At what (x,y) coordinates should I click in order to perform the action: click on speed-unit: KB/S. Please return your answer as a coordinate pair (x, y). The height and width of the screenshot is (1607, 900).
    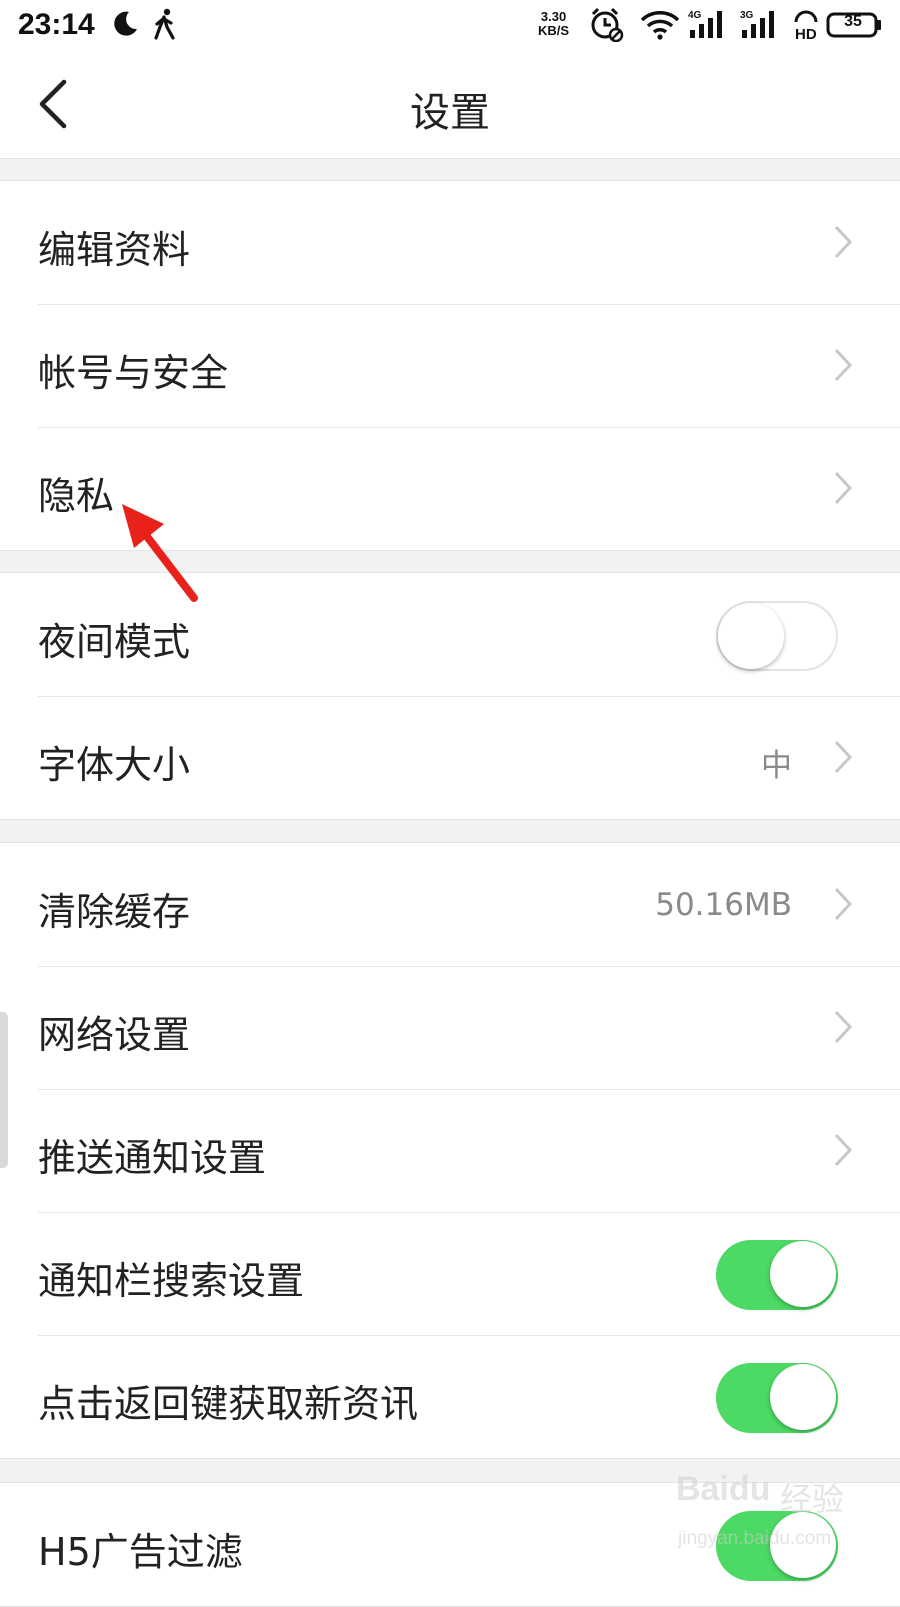
    Looking at the image, I should click on (554, 30).